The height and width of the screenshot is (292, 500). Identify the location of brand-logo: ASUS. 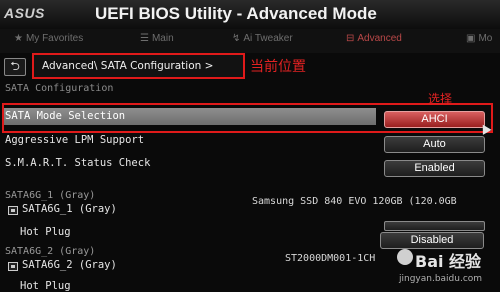
(24, 13).